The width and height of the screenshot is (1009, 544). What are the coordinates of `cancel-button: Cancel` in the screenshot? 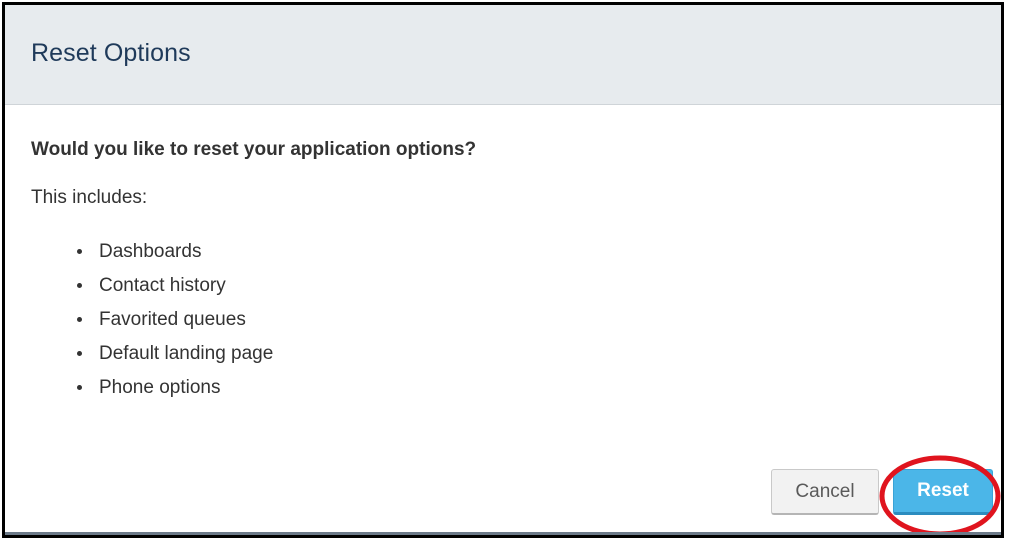 It's located at (825, 492).